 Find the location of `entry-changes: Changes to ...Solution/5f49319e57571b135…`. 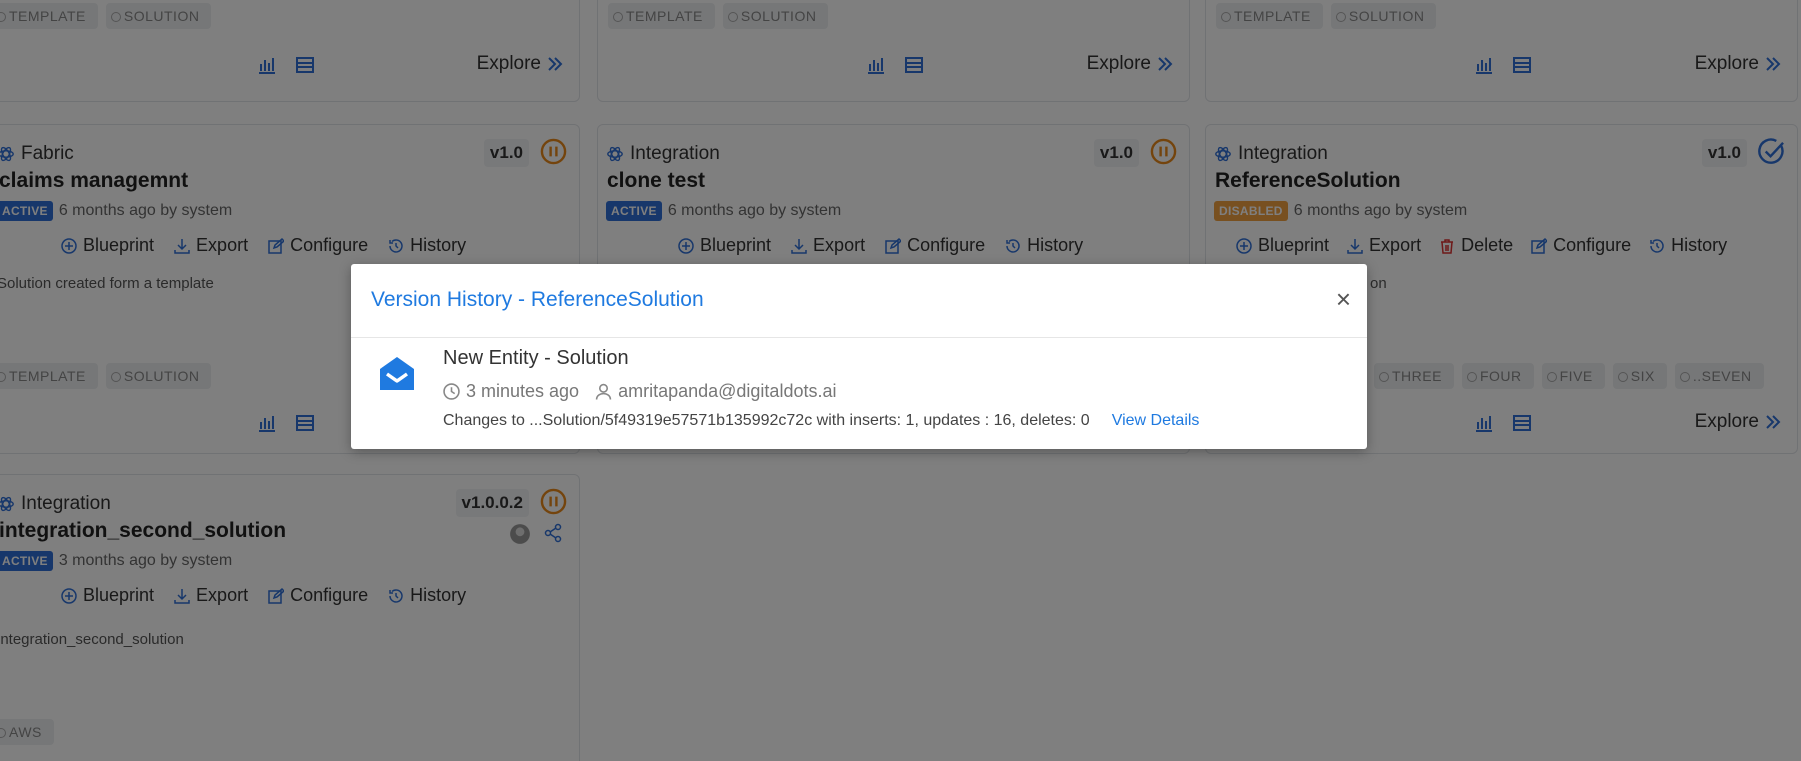

entry-changes: Changes to ...Solution/5f49319e57571b135… is located at coordinates (766, 420).